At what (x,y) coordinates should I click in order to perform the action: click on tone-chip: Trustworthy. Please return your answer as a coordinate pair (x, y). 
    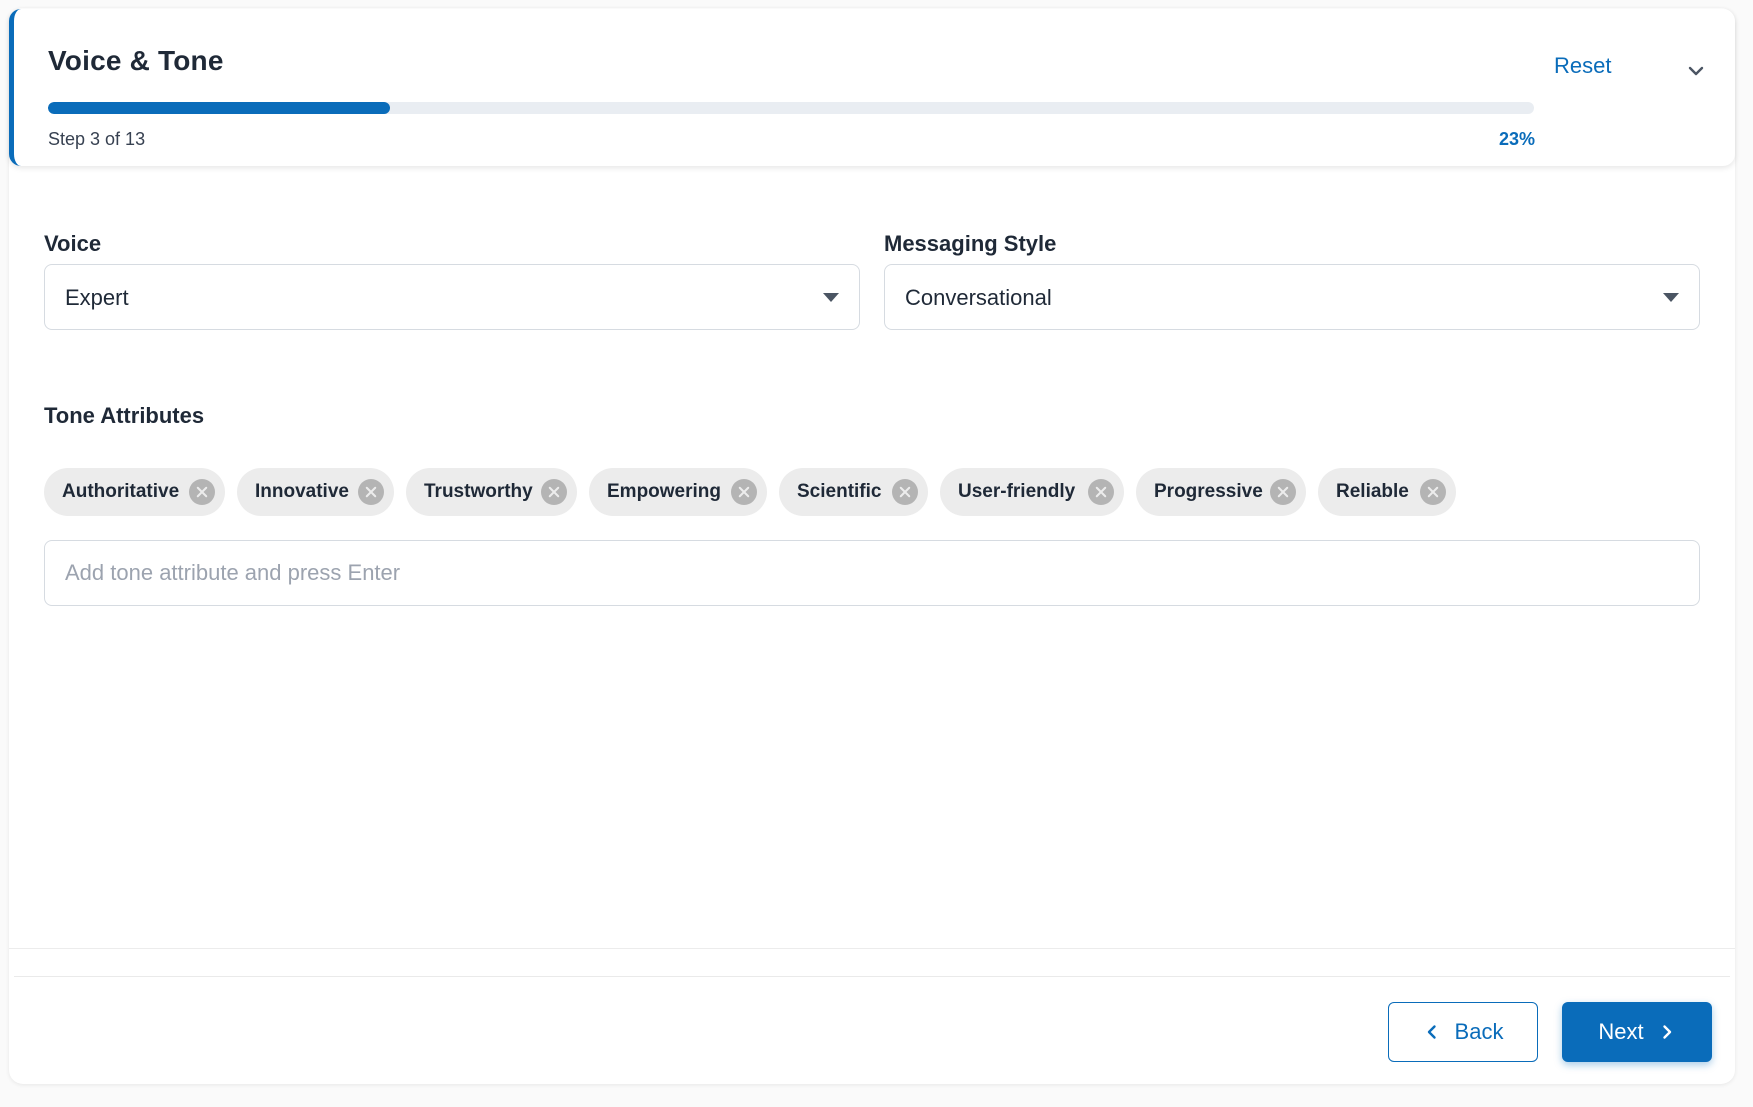
    Looking at the image, I should click on (491, 492).